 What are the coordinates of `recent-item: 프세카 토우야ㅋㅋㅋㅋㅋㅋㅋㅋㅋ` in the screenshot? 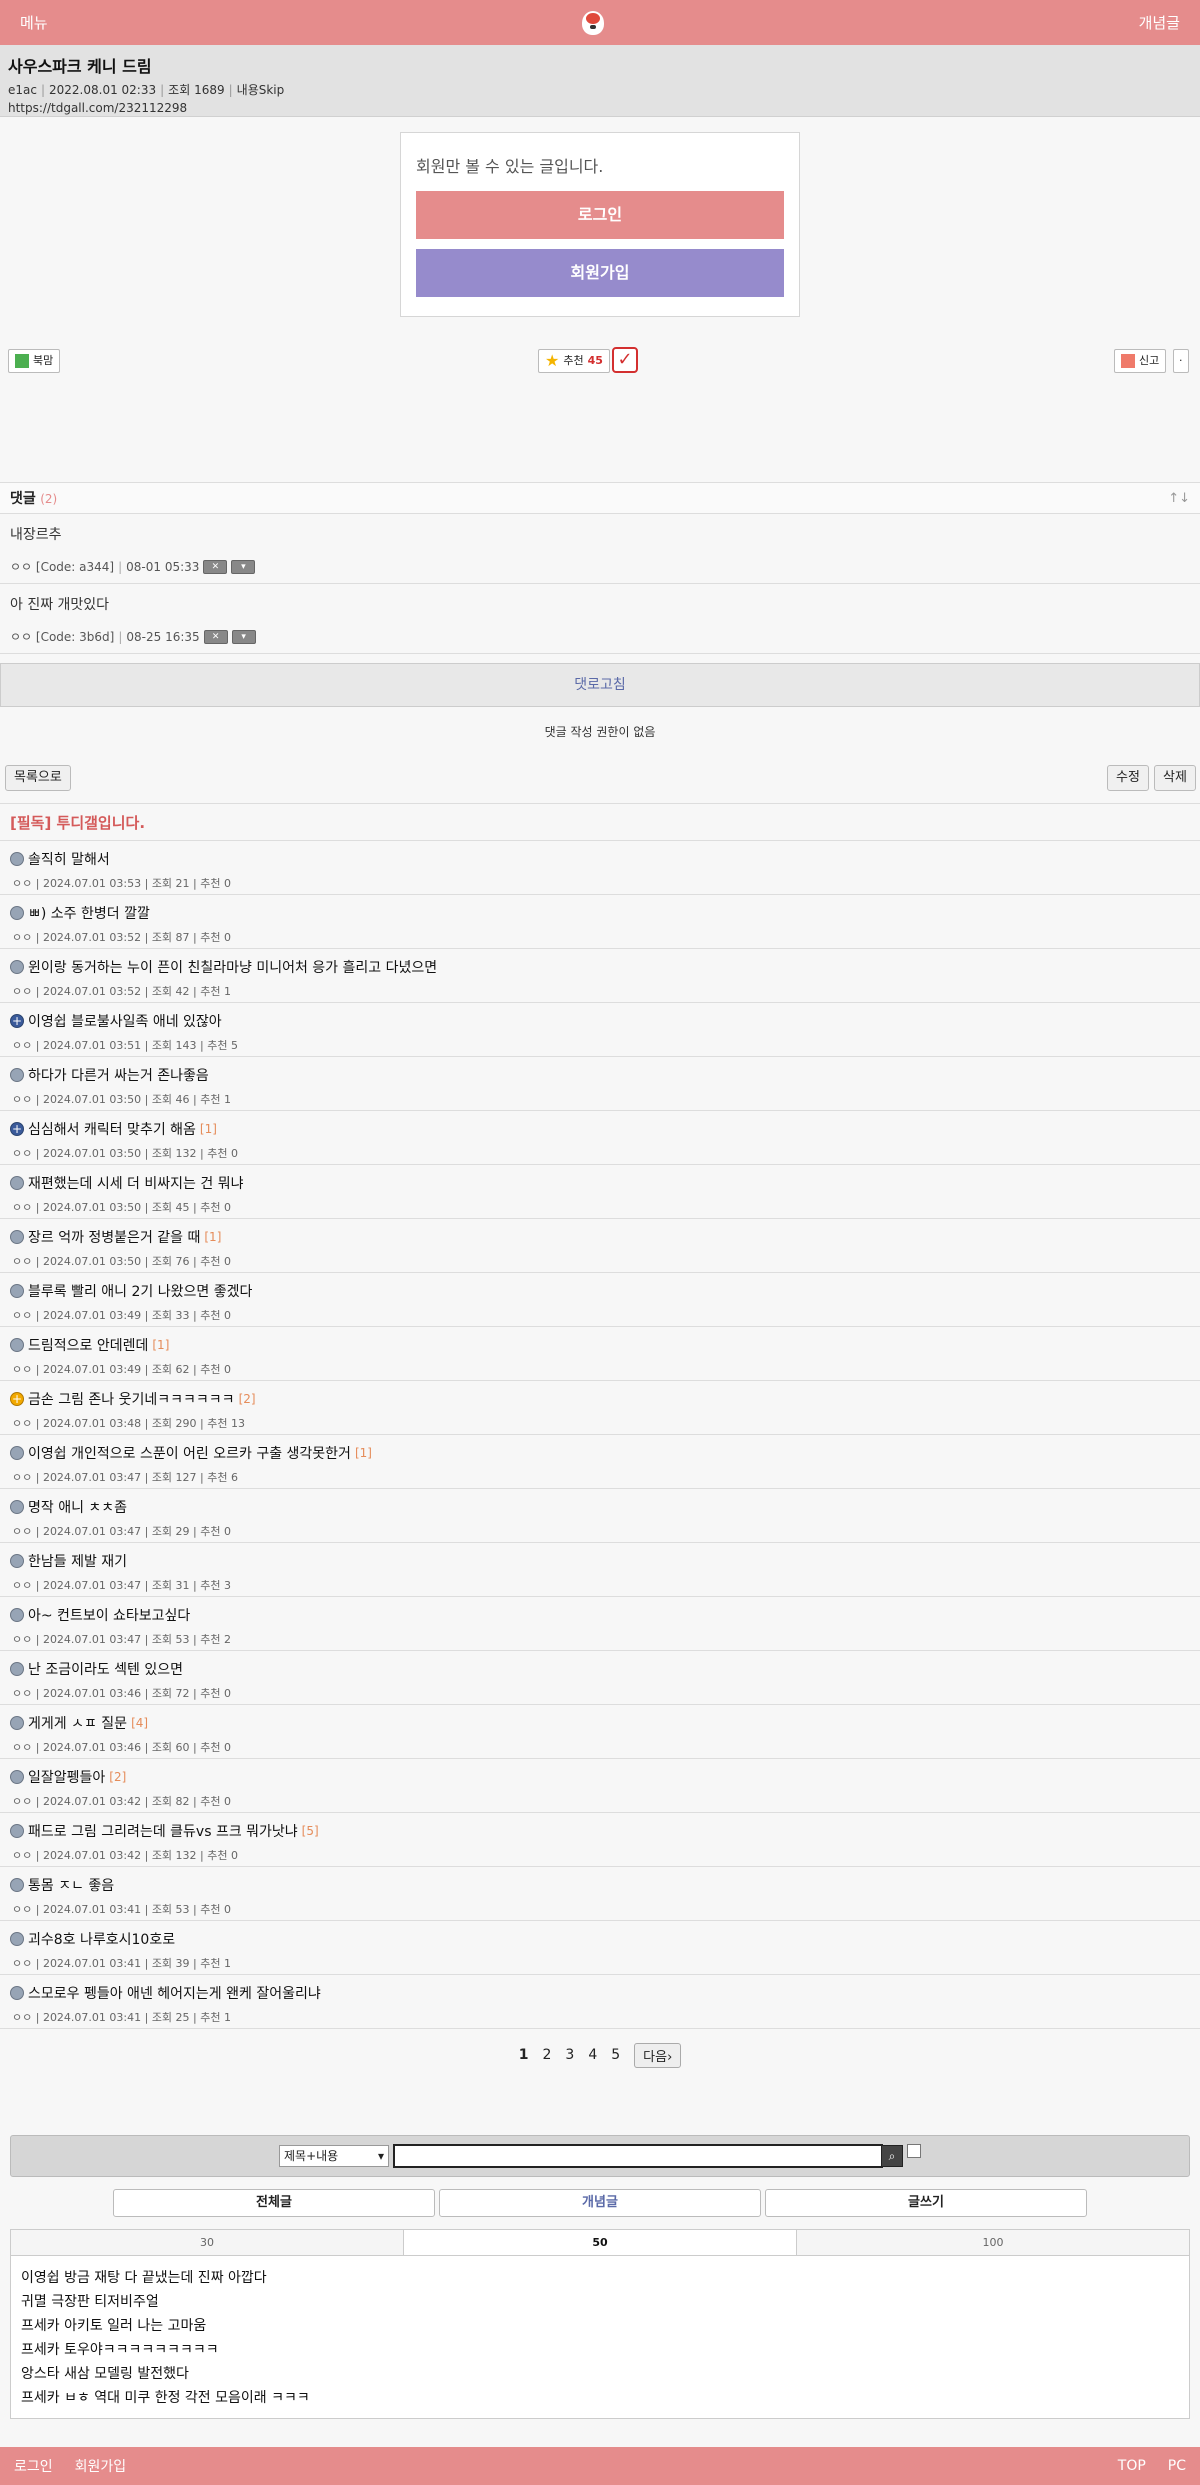 It's located at (600, 2350).